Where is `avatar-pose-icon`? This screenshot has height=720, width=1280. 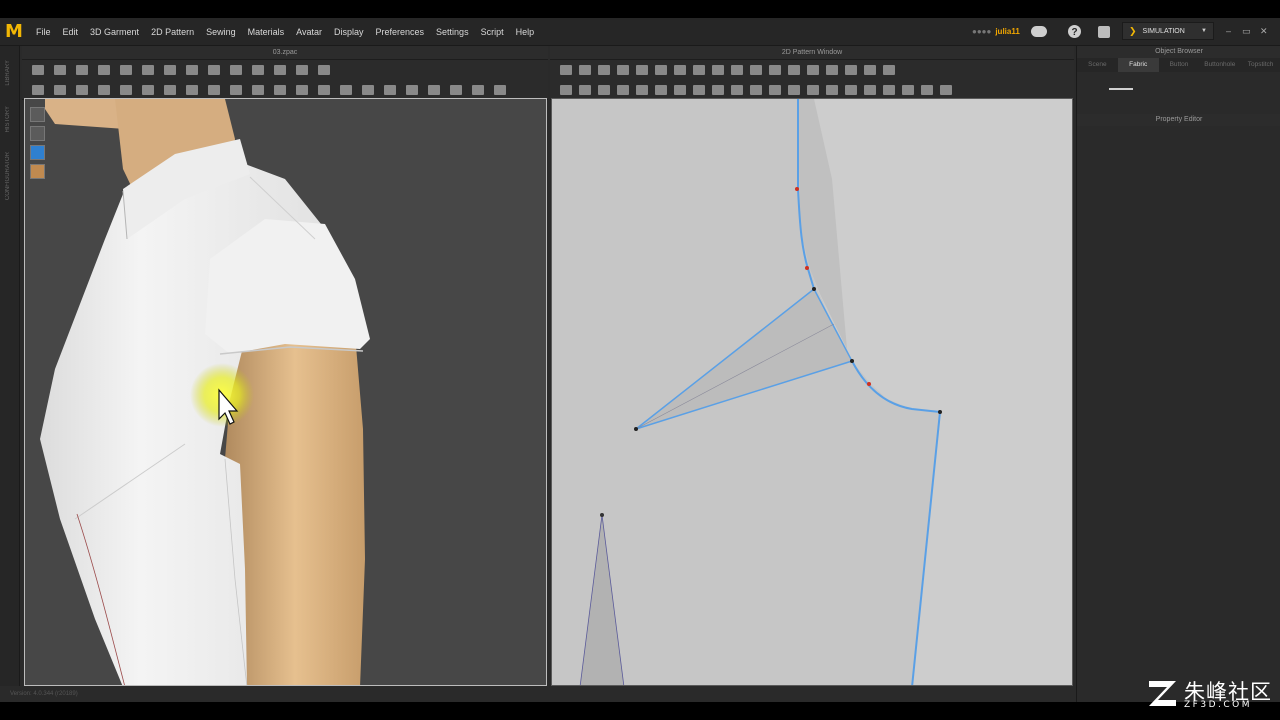
avatar-pose-icon is located at coordinates (37, 133).